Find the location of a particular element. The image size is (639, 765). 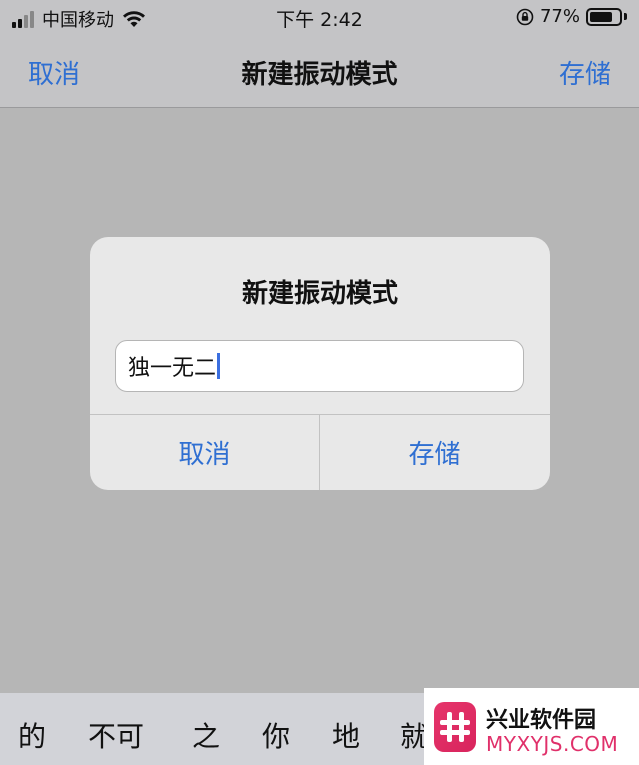

navigation-bar: 取消 新建振动模式 存储 is located at coordinates (319, 71).